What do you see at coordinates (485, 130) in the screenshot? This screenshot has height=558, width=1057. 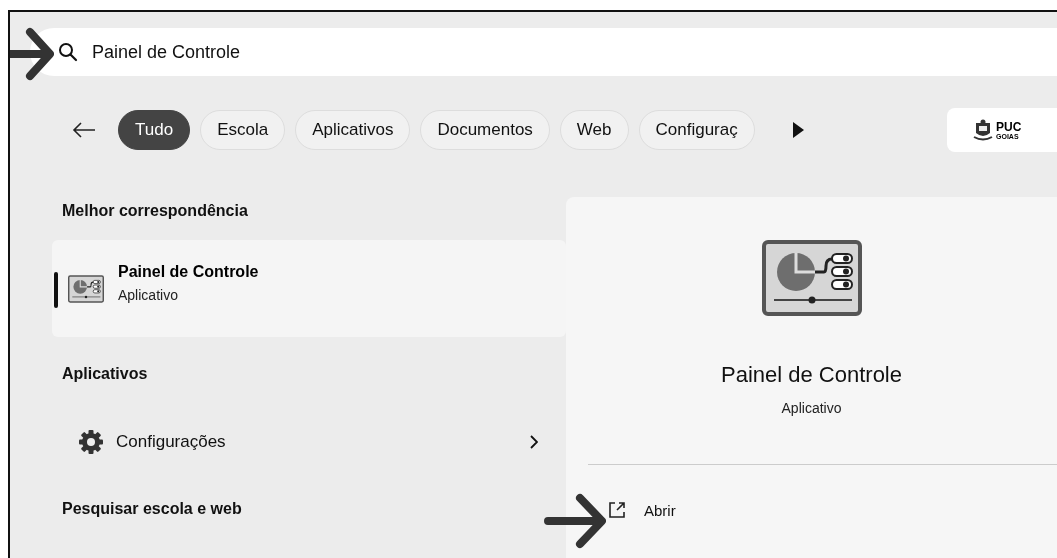 I see `filter-tab: Documentos` at bounding box center [485, 130].